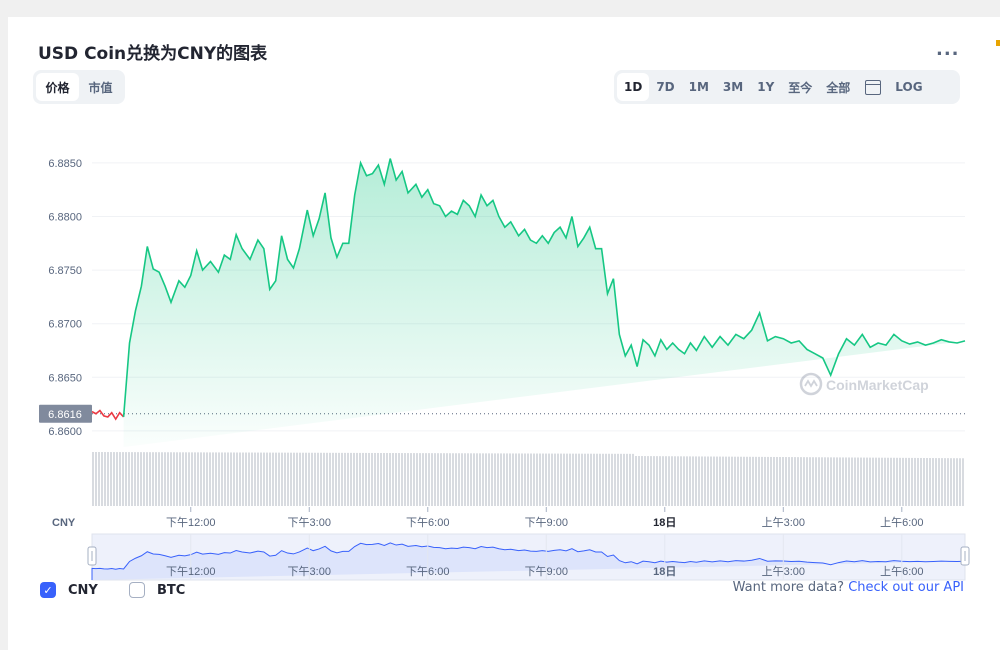 The image size is (1000, 650). What do you see at coordinates (546, 571) in the screenshot?
I see `navigator-tick-label: 下午9:00` at bounding box center [546, 571].